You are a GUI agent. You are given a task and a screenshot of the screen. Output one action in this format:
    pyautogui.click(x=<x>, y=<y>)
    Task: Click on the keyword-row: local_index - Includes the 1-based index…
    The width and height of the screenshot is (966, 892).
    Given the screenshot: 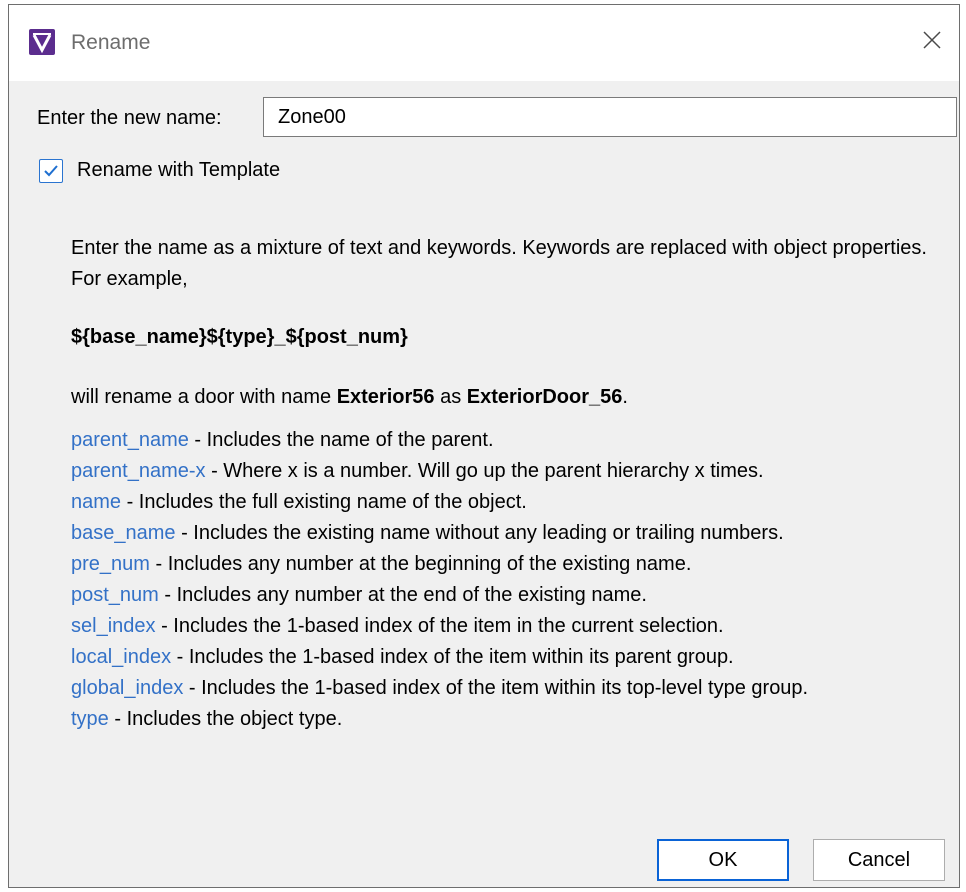 What is the action you would take?
    pyautogui.click(x=511, y=657)
    